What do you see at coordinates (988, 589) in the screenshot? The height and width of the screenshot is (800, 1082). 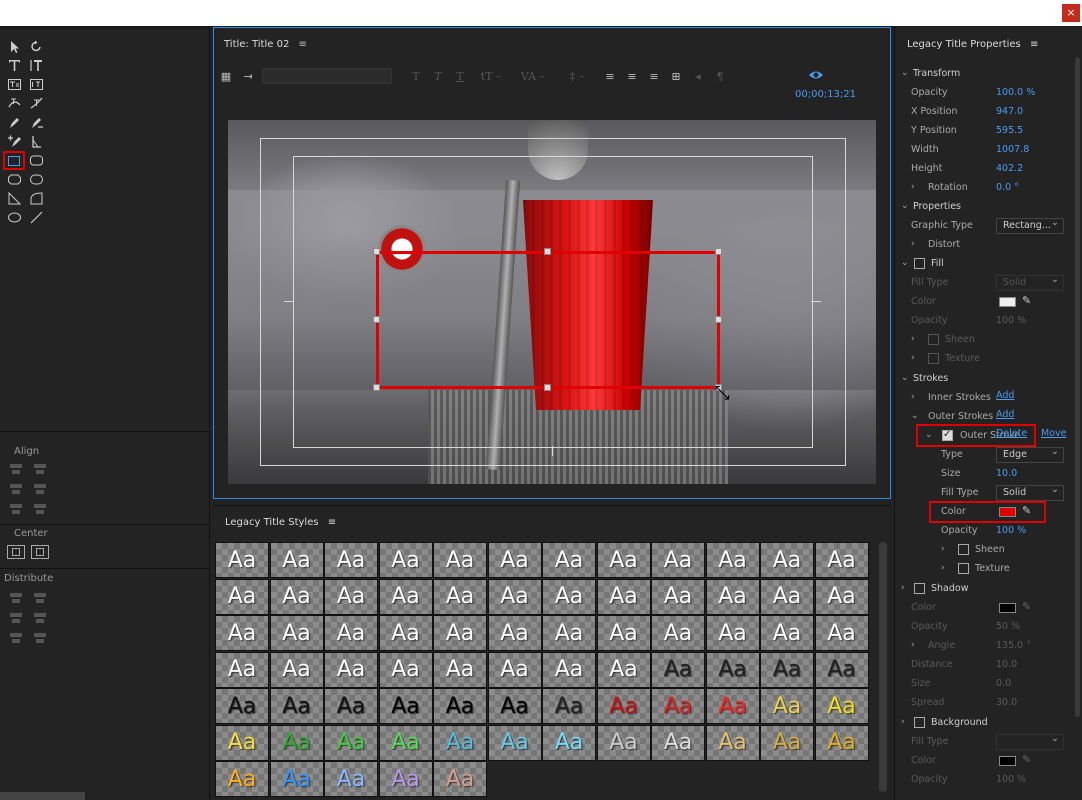 I see `shadow-section: › Shadow` at bounding box center [988, 589].